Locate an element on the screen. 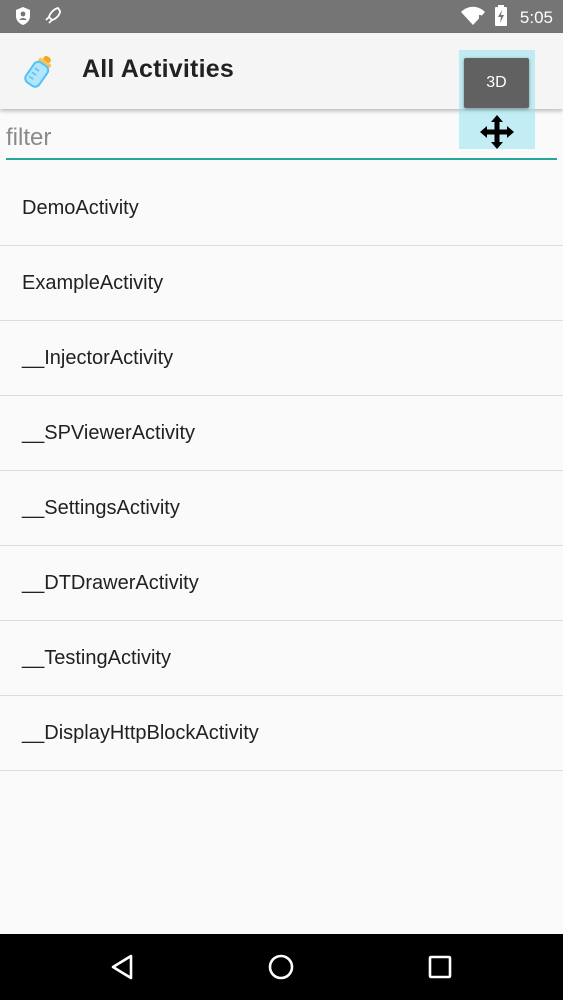 Image resolution: width=563 pixels, height=1000 pixels. battery-charging-icon is located at coordinates (501, 18).